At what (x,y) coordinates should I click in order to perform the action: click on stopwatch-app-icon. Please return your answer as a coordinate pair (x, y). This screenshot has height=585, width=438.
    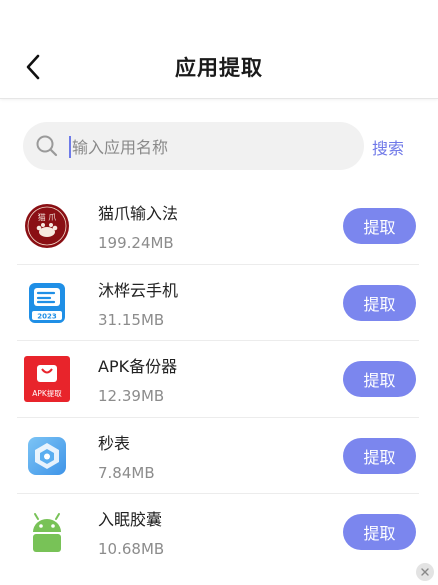
    Looking at the image, I should click on (47, 455).